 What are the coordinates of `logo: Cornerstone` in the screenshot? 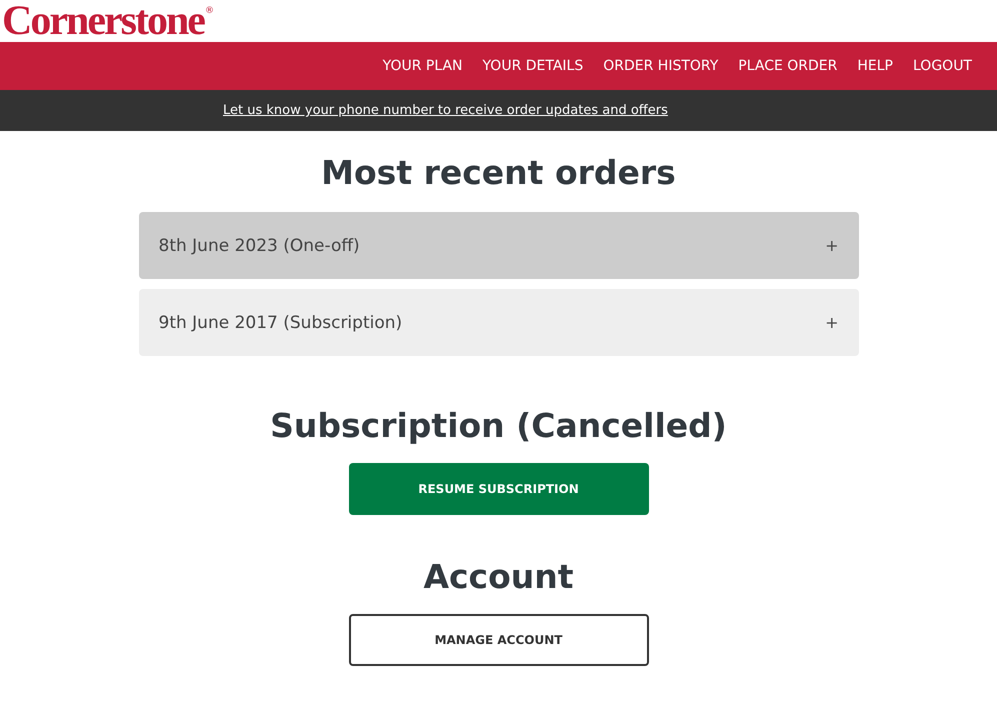 It's located at (103, 21).